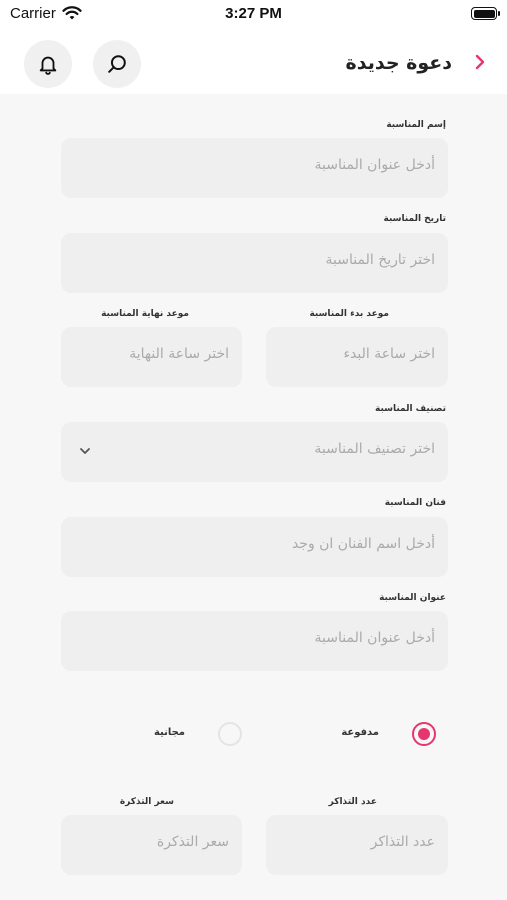 Image resolution: width=507 pixels, height=900 pixels. What do you see at coordinates (480, 62) in the screenshot?
I see `chevron-right-icon` at bounding box center [480, 62].